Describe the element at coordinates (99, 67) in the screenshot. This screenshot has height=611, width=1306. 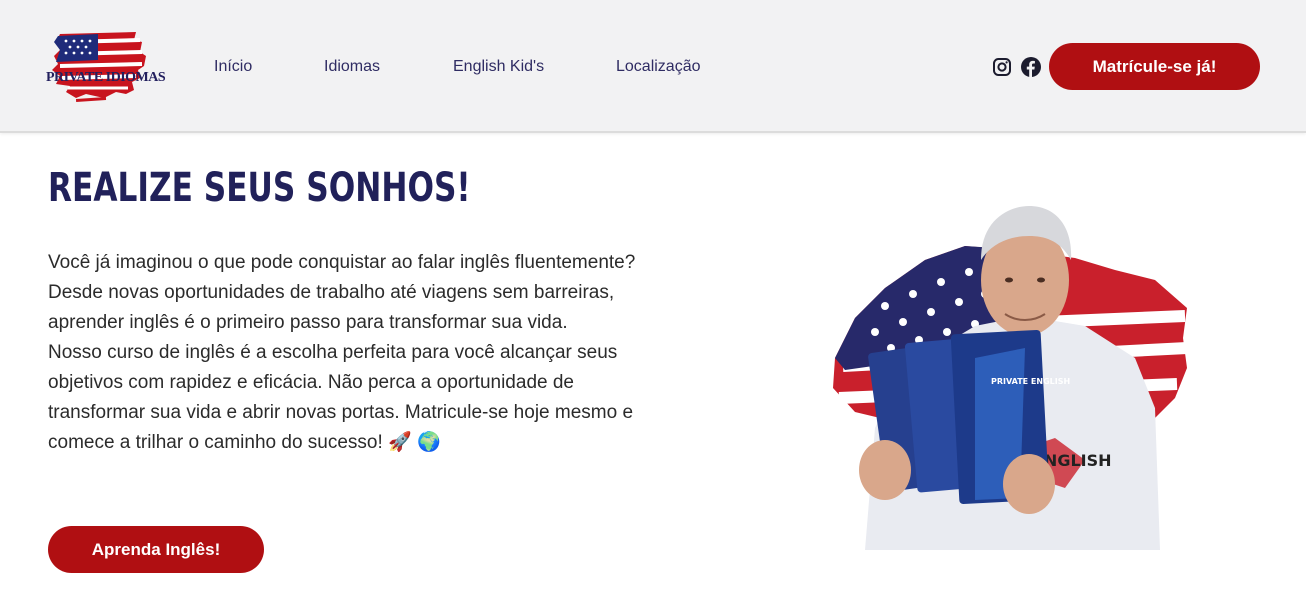
I see `us-flag-brush-logo-icon` at that location.